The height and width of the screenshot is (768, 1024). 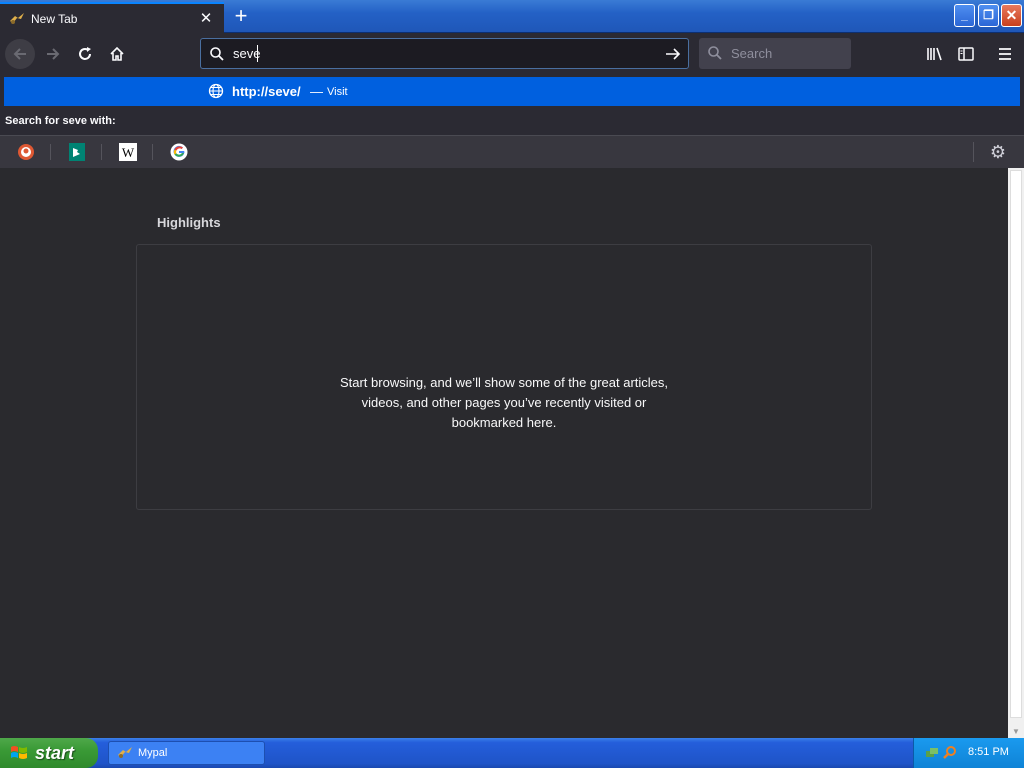 I want to click on forward-arrow-icon, so click(x=53, y=54).